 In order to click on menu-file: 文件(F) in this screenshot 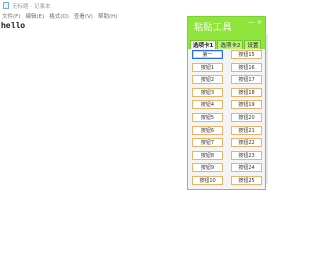, I will do `click(11, 16)`.